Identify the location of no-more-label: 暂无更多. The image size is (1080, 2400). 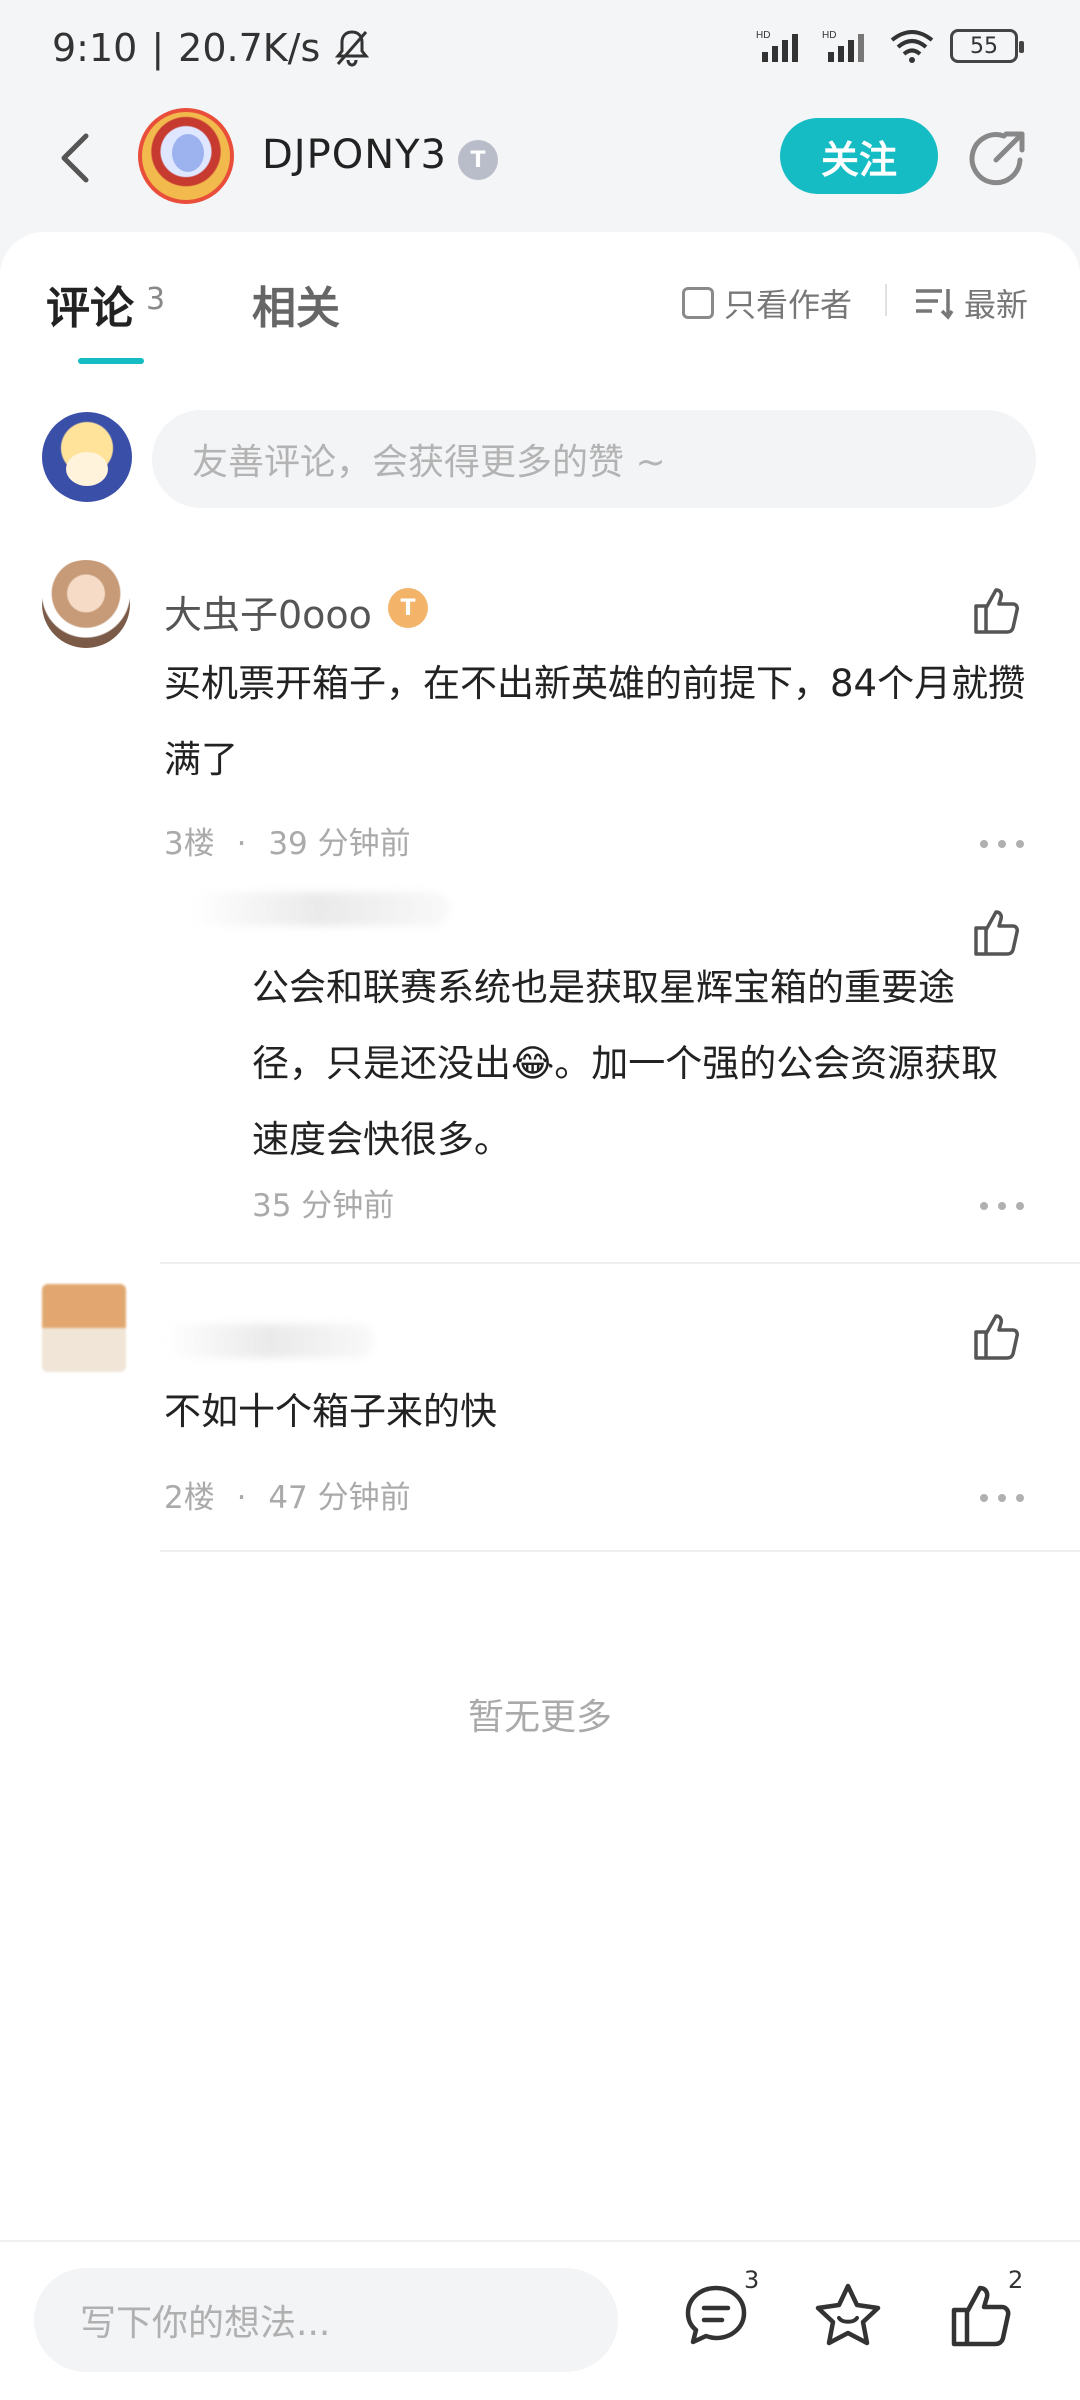
(539, 1717).